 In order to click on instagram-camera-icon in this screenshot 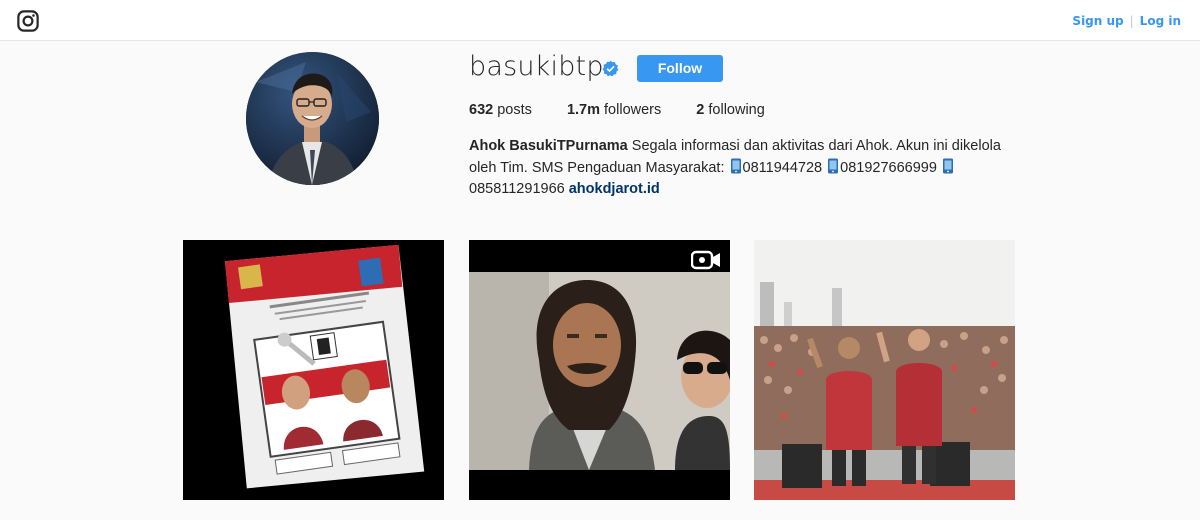, I will do `click(28, 21)`.